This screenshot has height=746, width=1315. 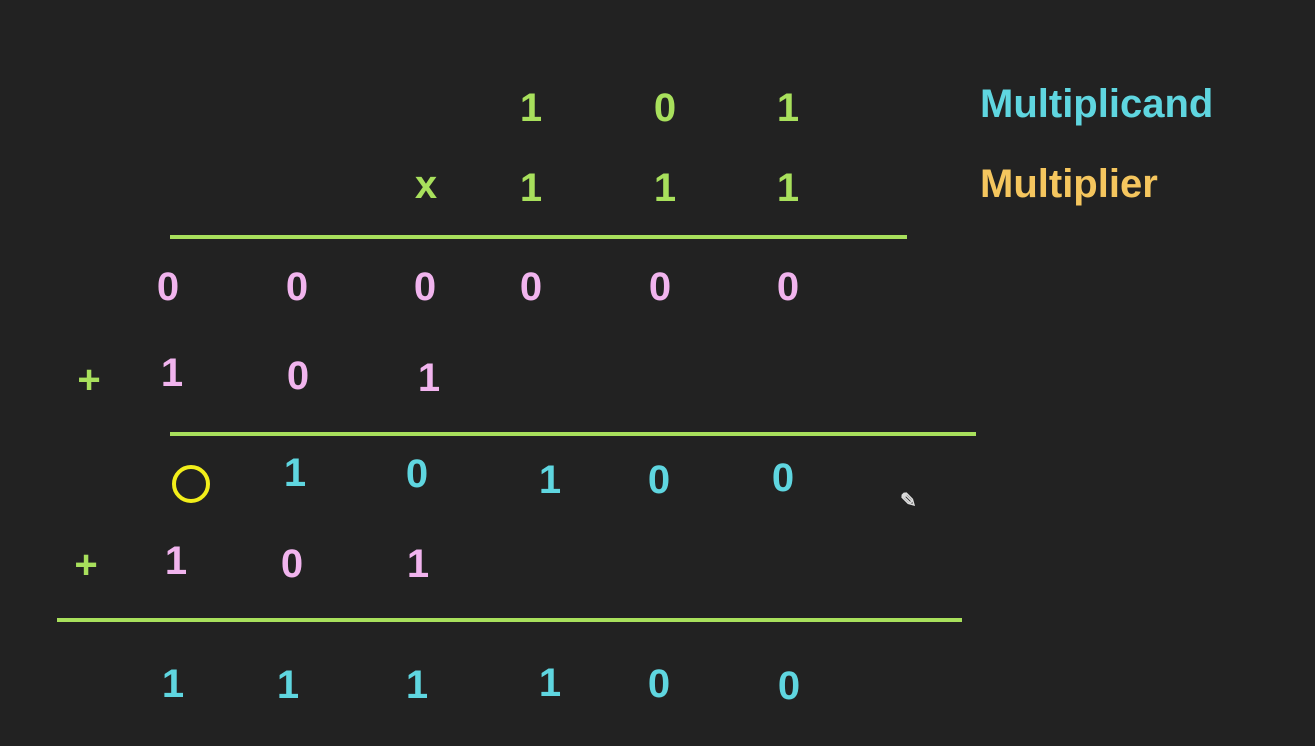 I want to click on carry-circle-annotation, so click(x=191, y=484).